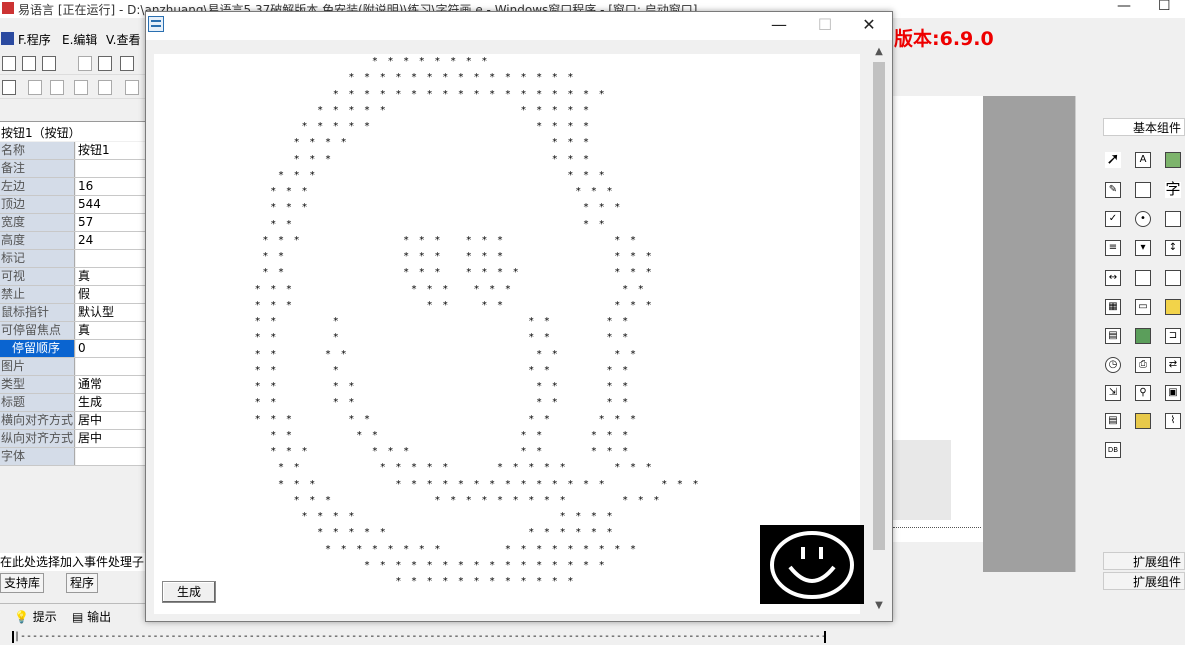 The height and width of the screenshot is (645, 1185). What do you see at coordinates (81, 87) in the screenshot?
I see `align-top-icon` at bounding box center [81, 87].